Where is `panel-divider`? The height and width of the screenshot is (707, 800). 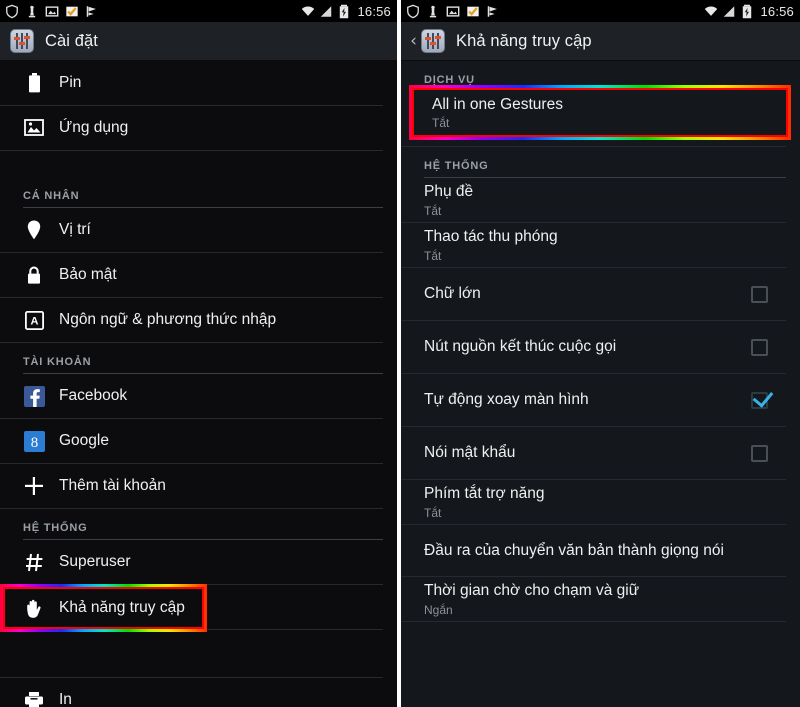
panel-divider is located at coordinates (399, 353).